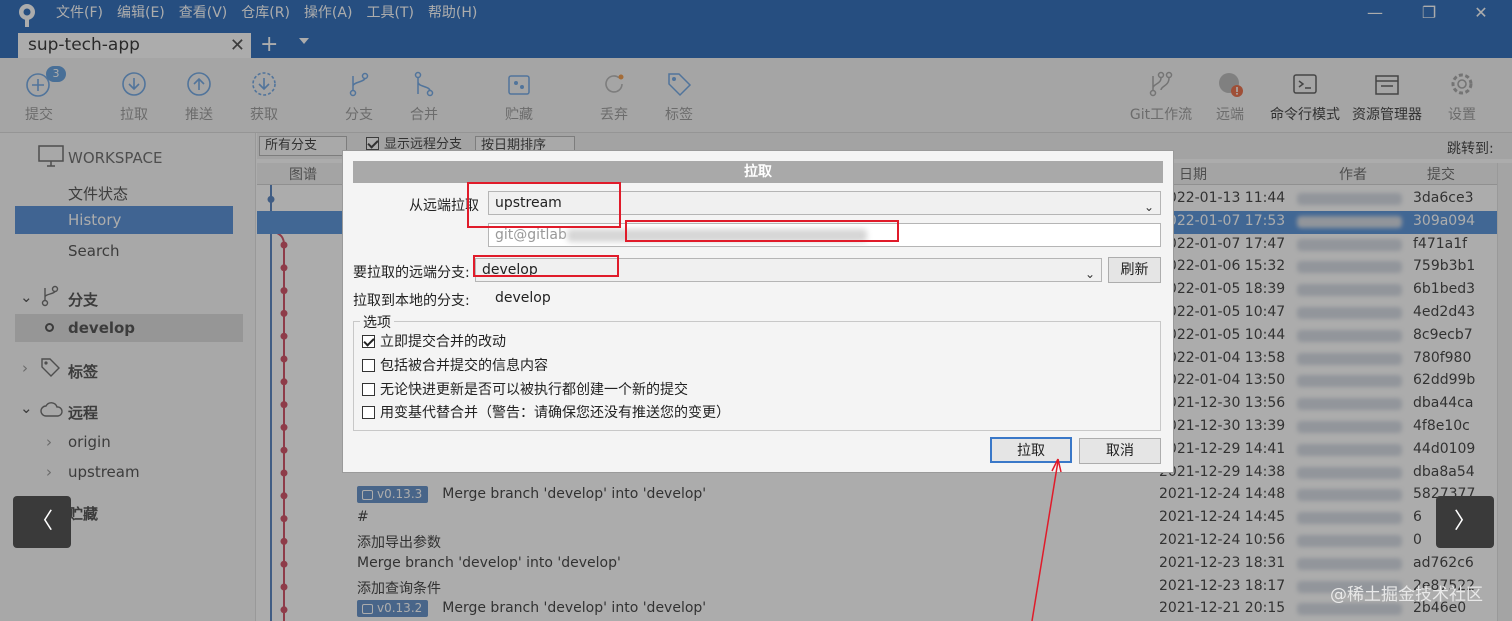 Image resolution: width=1512 pixels, height=621 pixels. I want to click on option-commit-merged-label: 立即提交合并的改动, so click(443, 342).